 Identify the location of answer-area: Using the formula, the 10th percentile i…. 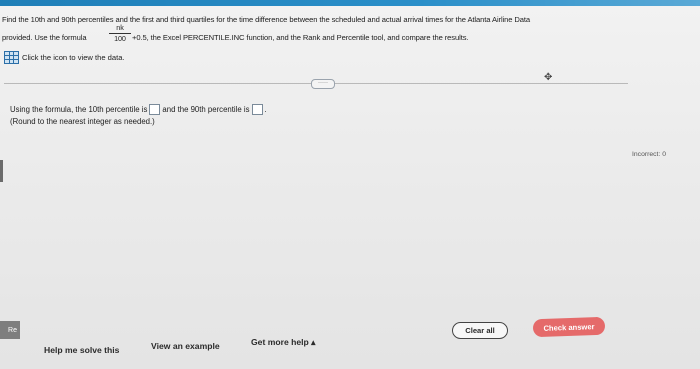
(138, 115).